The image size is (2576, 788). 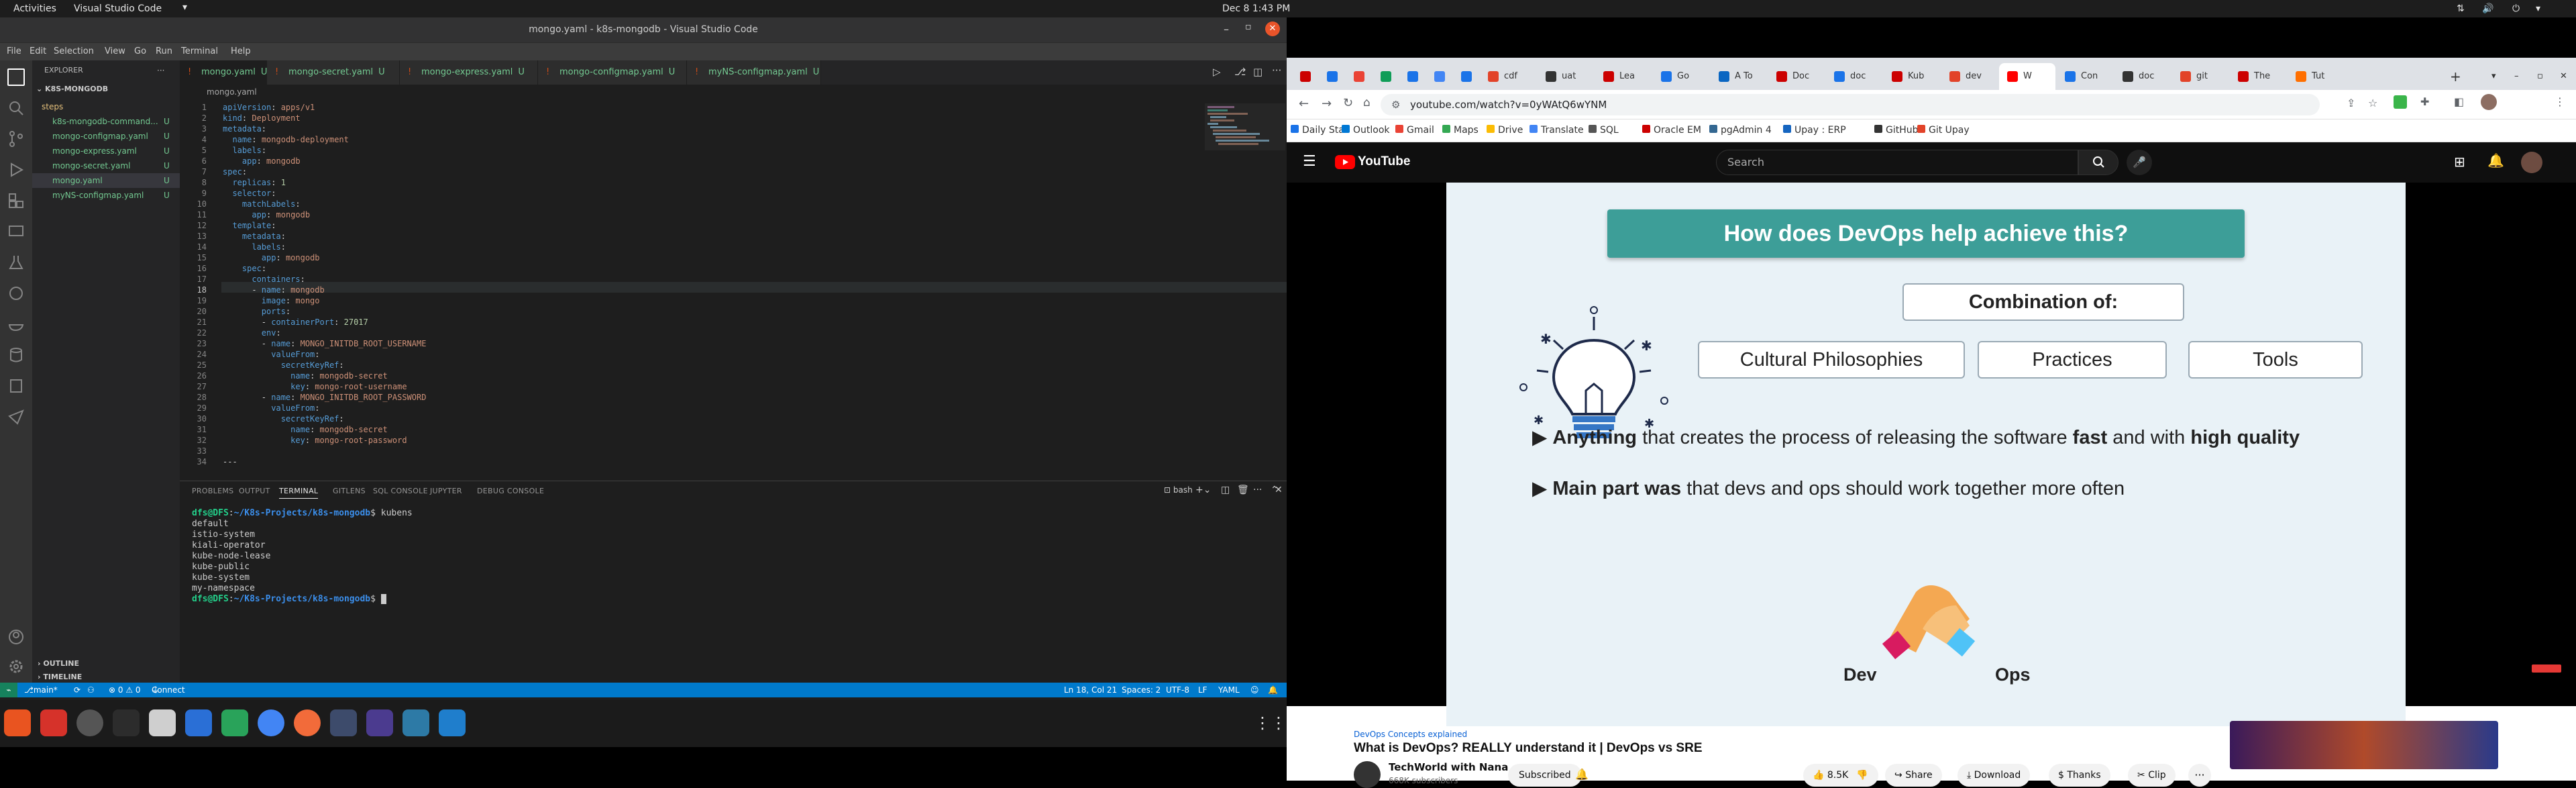 What do you see at coordinates (2258, 76) in the screenshot?
I see `browser-tab: The` at bounding box center [2258, 76].